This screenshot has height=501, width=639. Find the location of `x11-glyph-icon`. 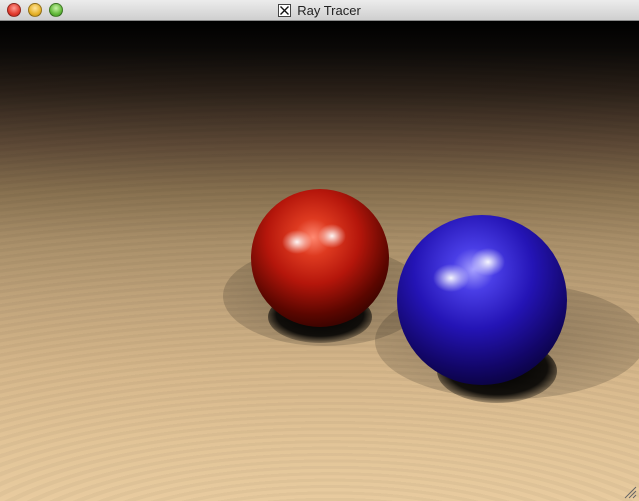

x11-glyph-icon is located at coordinates (285, 10).